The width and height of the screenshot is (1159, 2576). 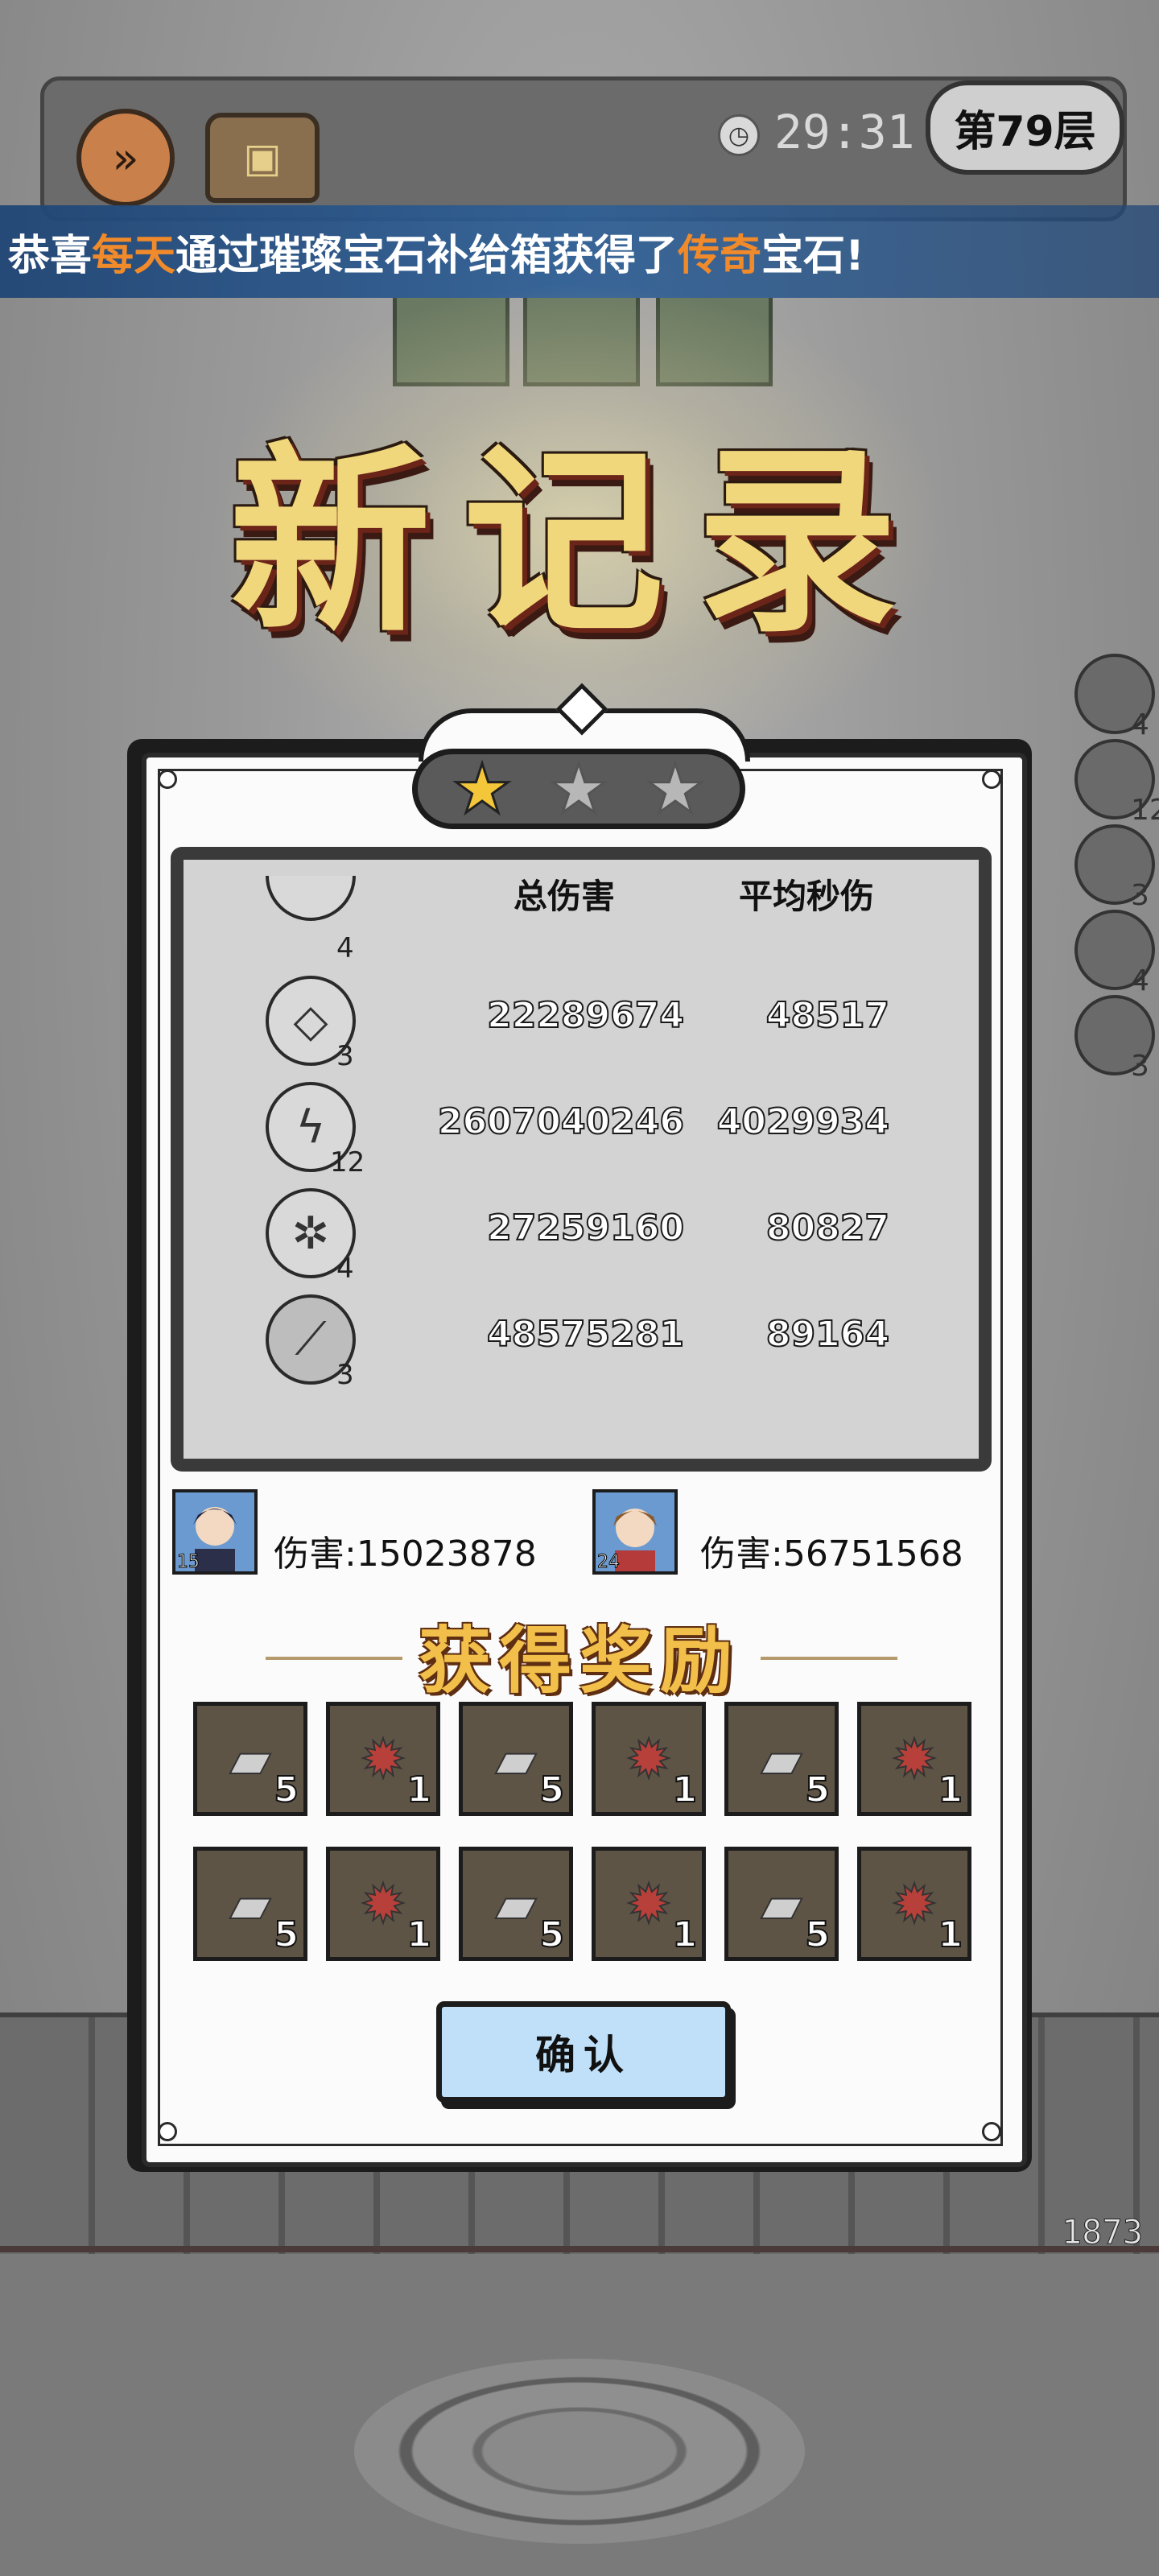 What do you see at coordinates (609, 1562) in the screenshot?
I see `hero-level: 24` at bounding box center [609, 1562].